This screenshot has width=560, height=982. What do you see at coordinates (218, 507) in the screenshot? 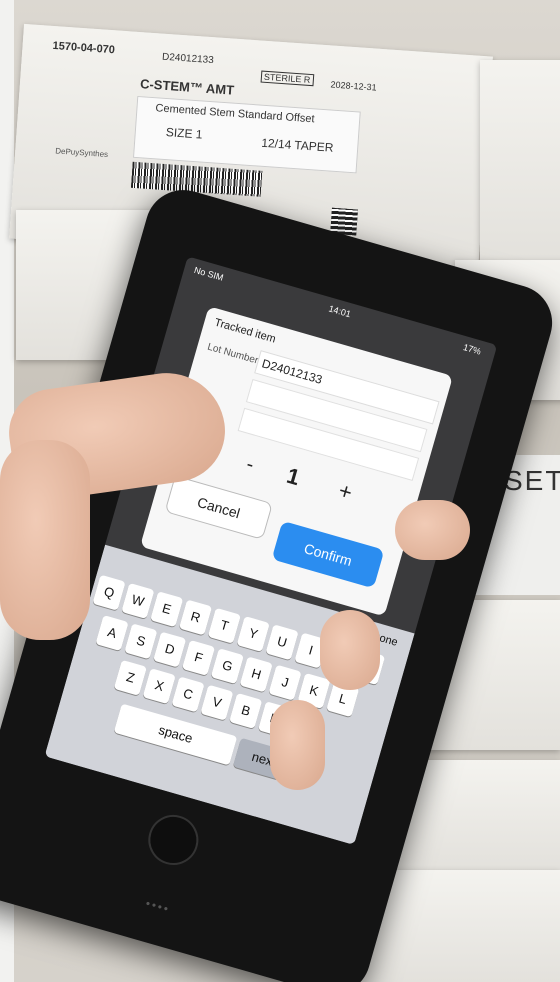
I see `cancel-button: Cancel` at bounding box center [218, 507].